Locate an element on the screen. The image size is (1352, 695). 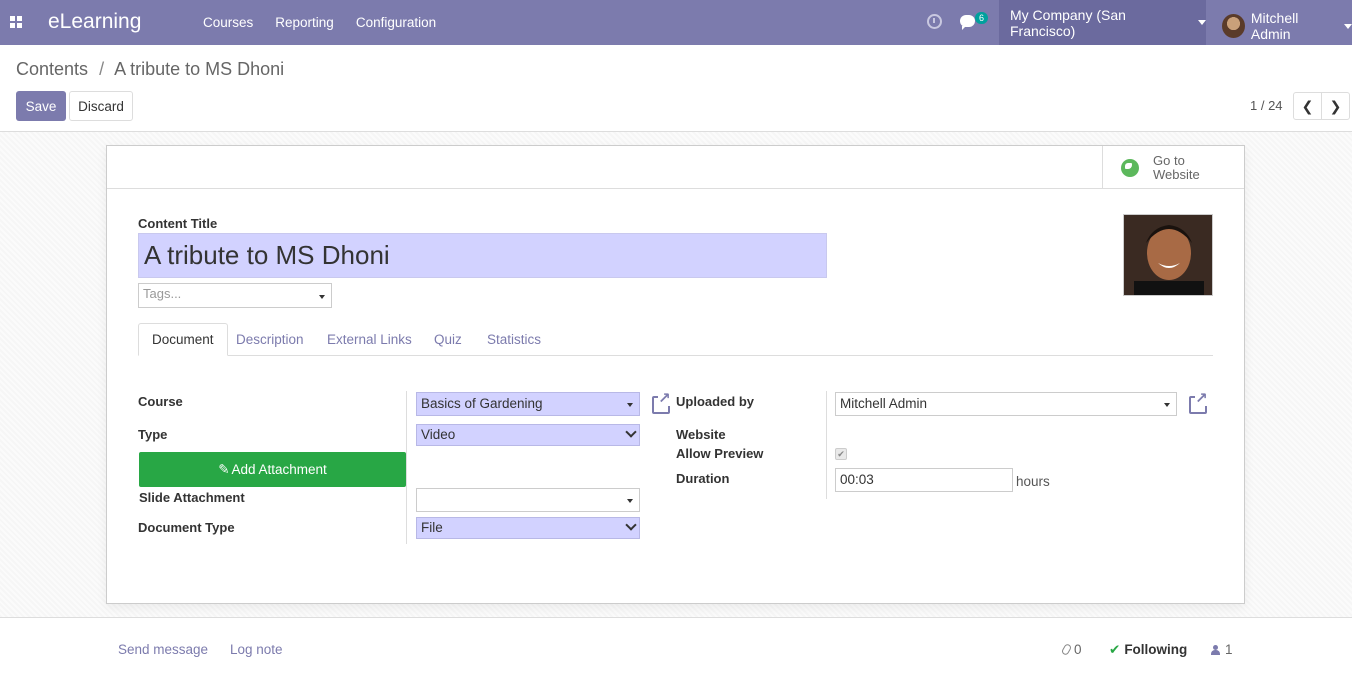
go-to-website-button: Go to Website is located at coordinates (1173, 167).